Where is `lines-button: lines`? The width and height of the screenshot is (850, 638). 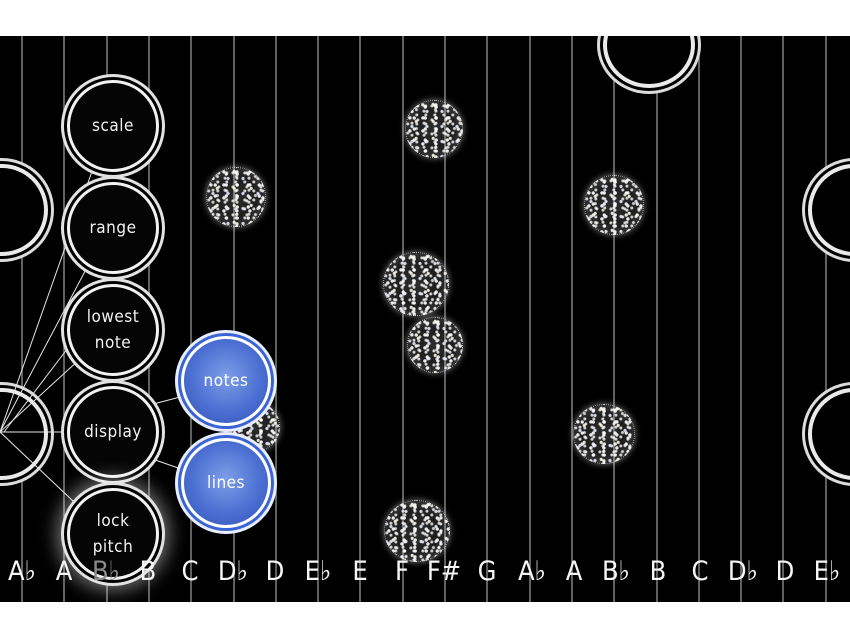 lines-button: lines is located at coordinates (226, 483).